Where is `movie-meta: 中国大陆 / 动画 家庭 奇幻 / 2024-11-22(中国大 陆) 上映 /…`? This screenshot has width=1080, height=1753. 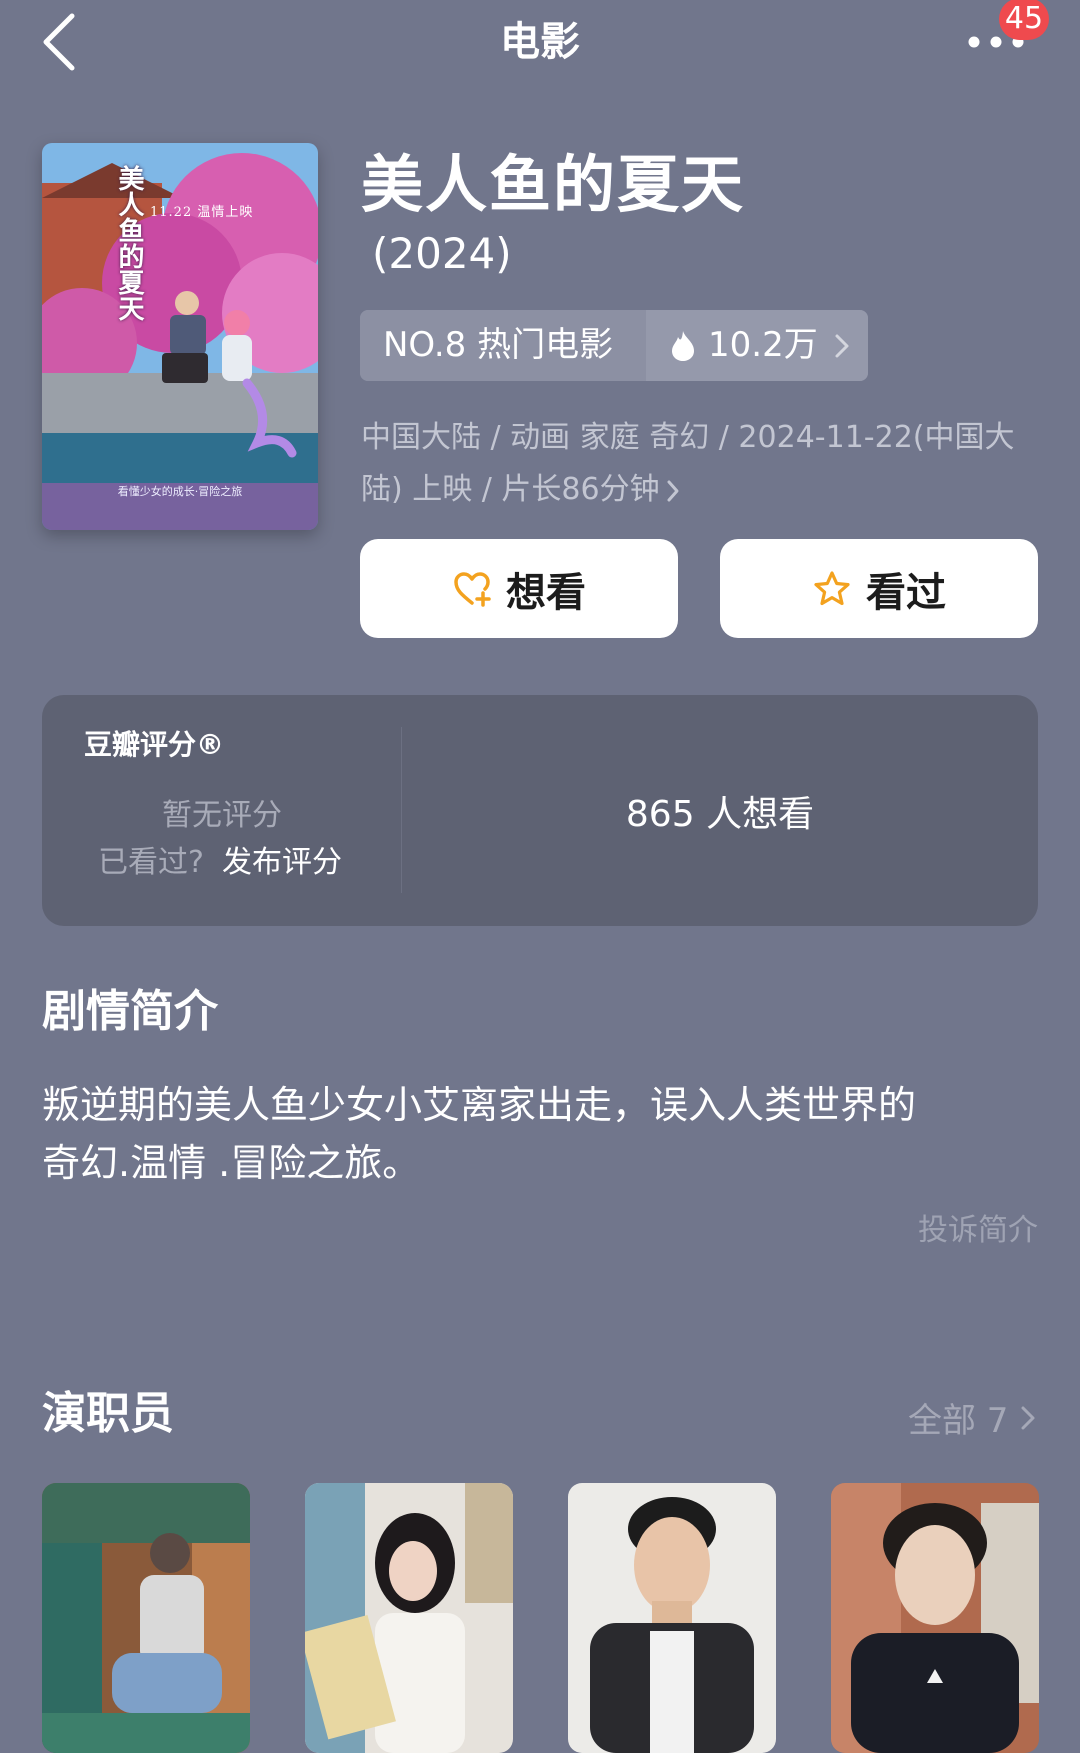 movie-meta: 中国大陆 / 动画 家庭 奇幻 / 2024-11-22(中国大 陆) 上映 /… is located at coordinates (701, 464).